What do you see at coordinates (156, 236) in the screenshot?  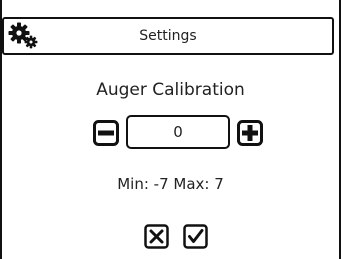 I see `cancel-button` at bounding box center [156, 236].